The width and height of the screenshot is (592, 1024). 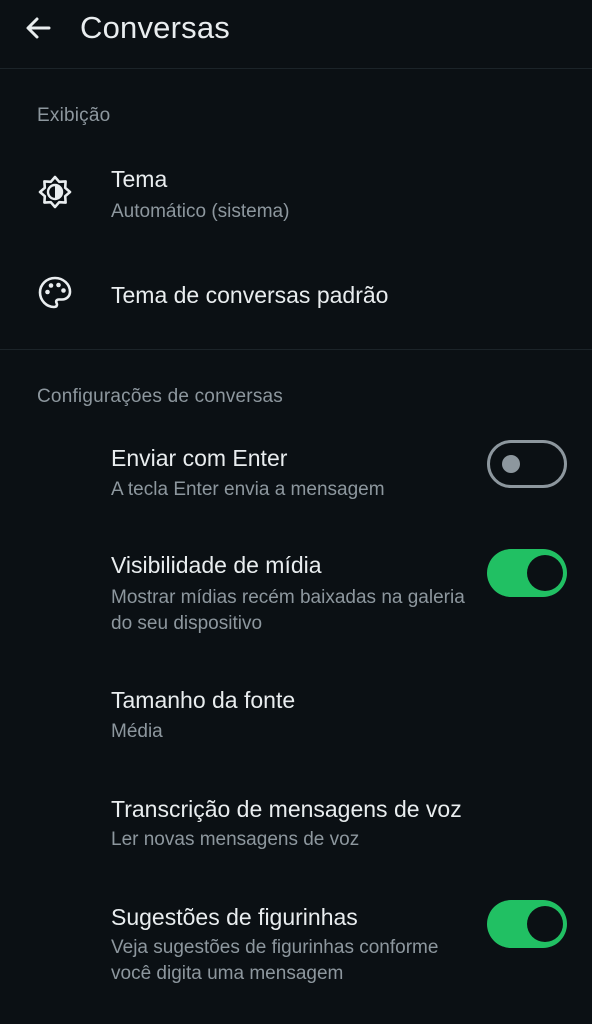 What do you see at coordinates (199, 458) in the screenshot?
I see `enter-send-title: Enviar com Enter` at bounding box center [199, 458].